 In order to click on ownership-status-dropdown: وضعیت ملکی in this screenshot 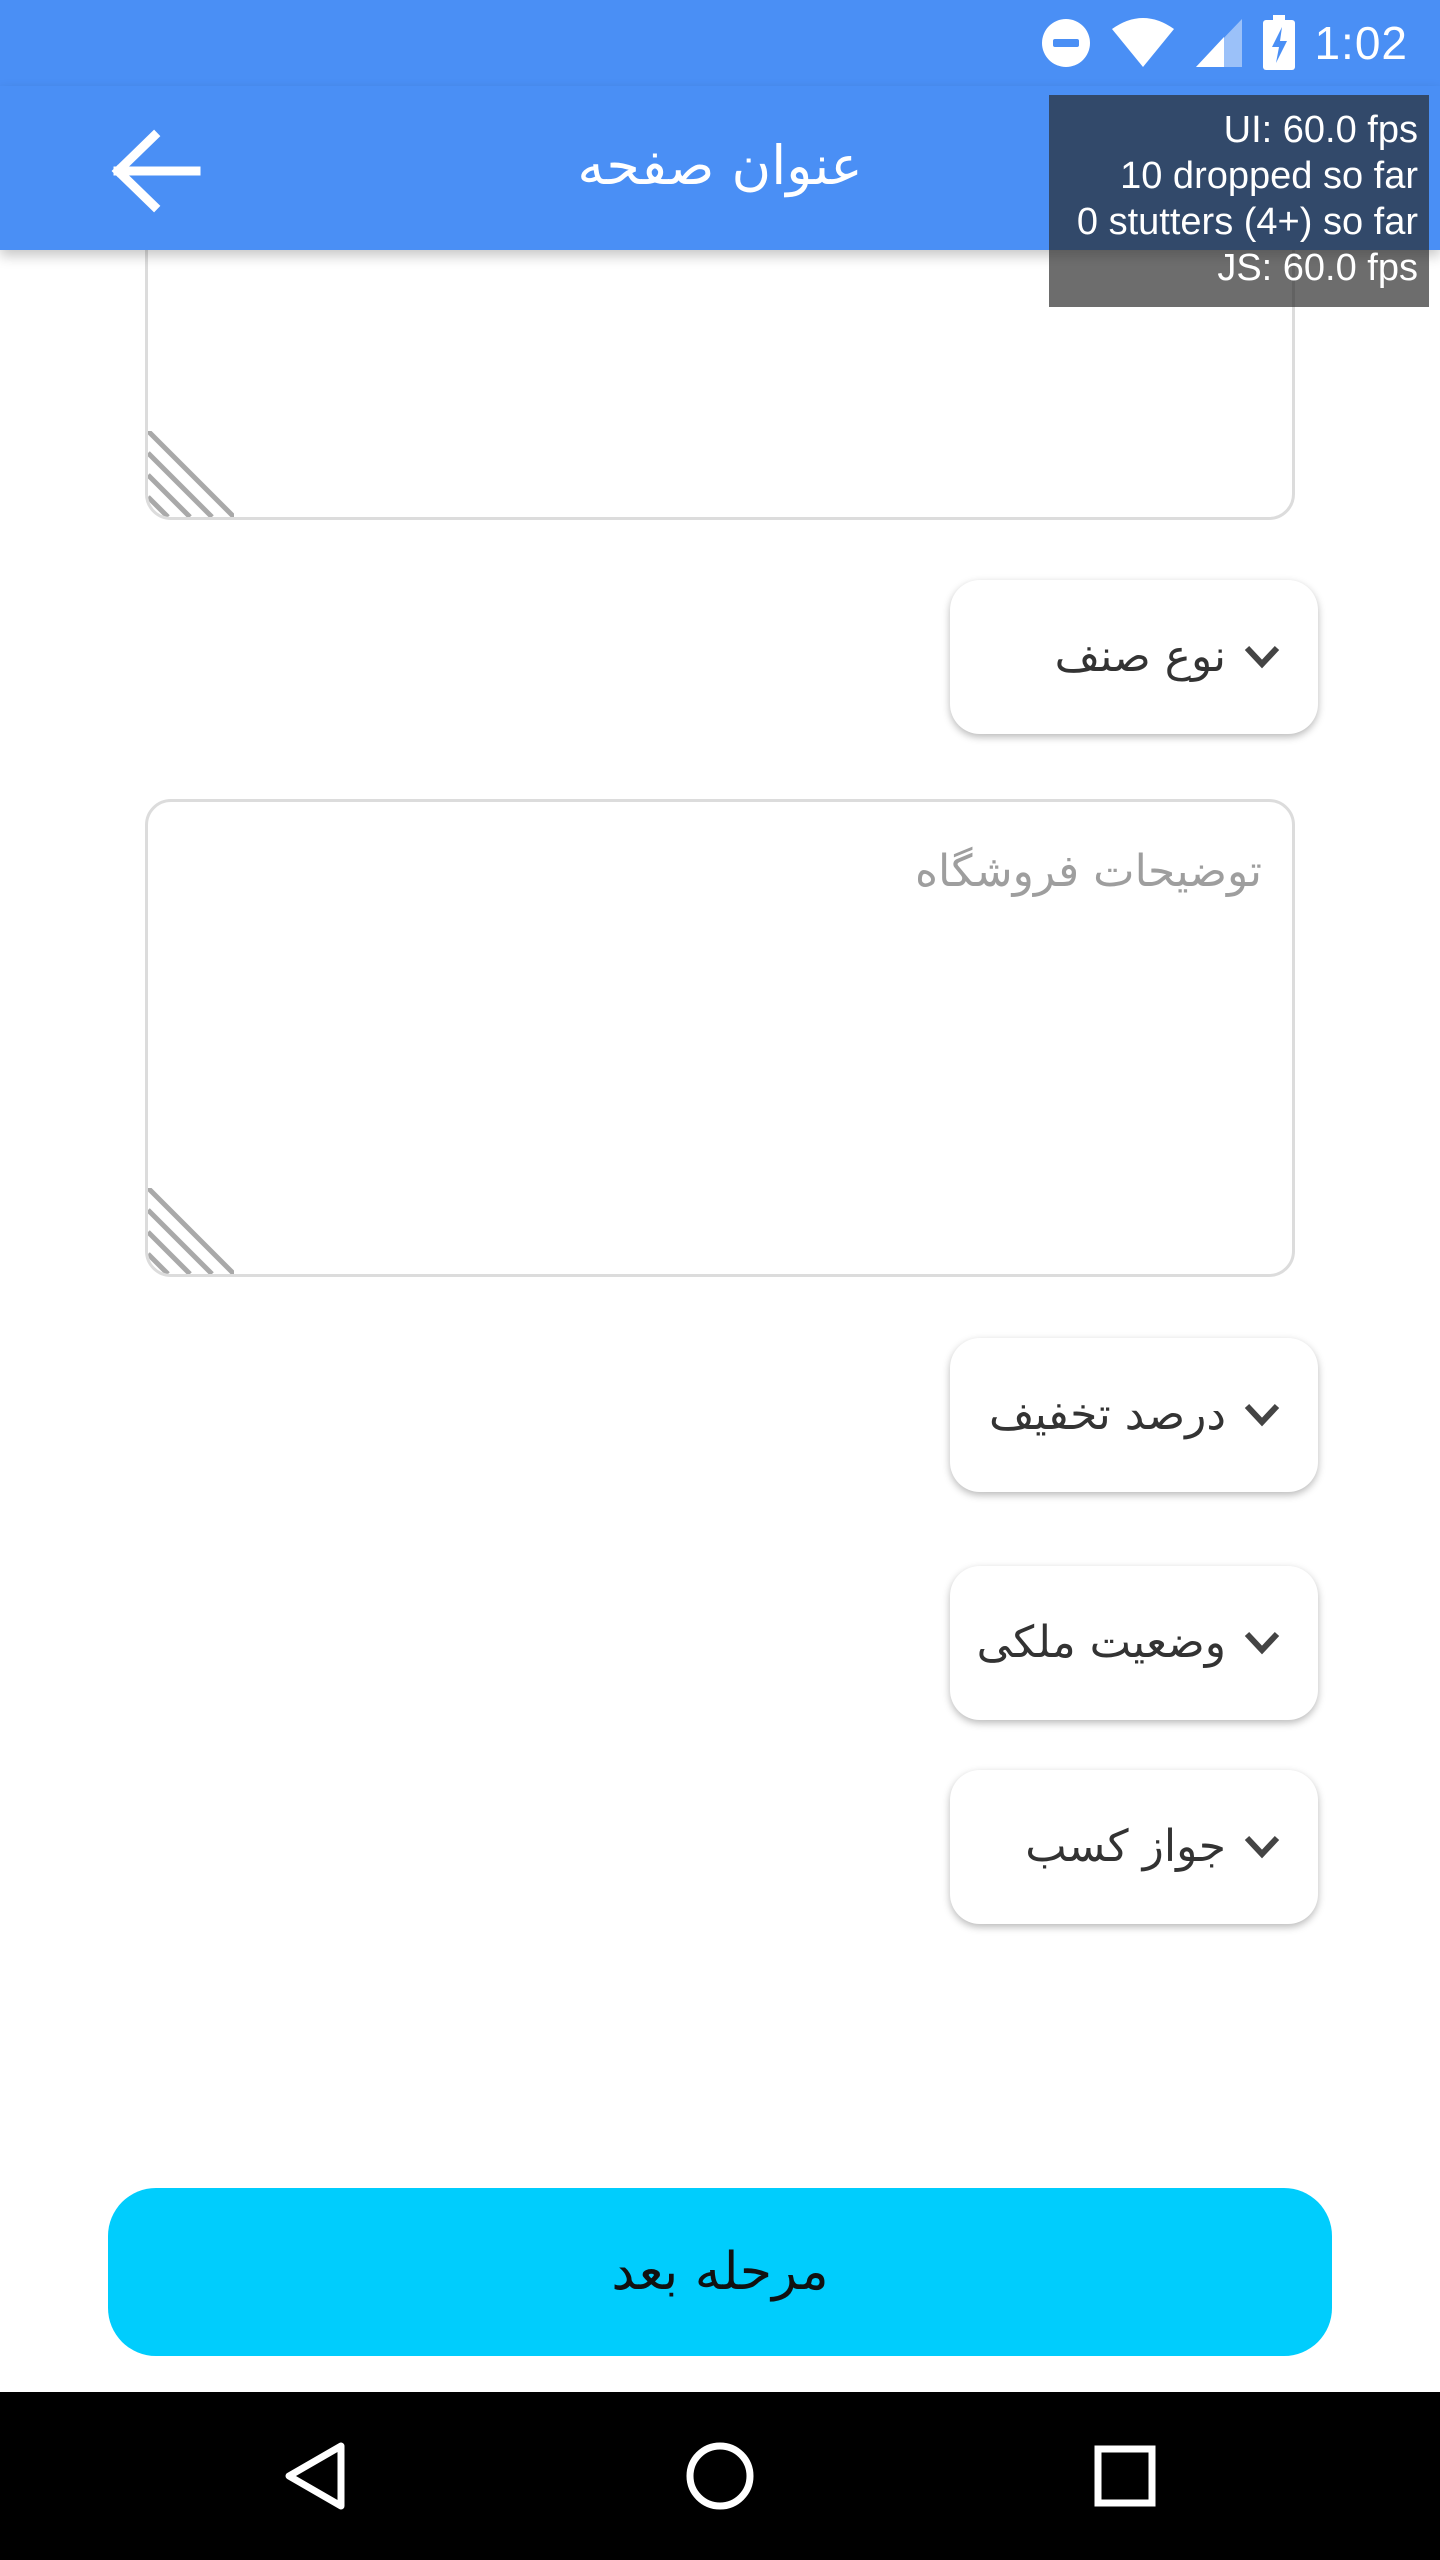, I will do `click(1134, 1643)`.